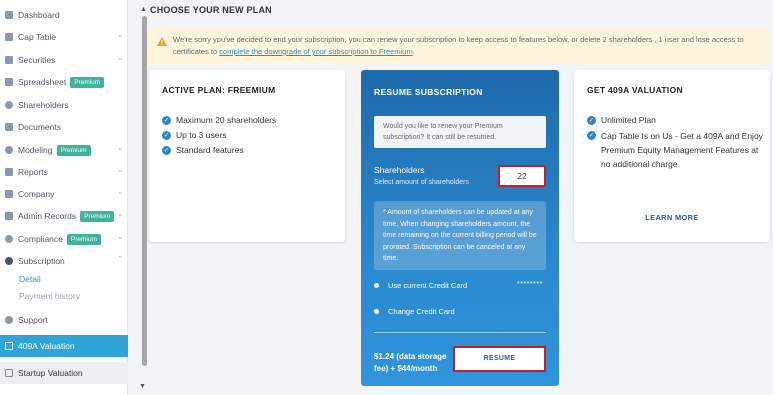  What do you see at coordinates (9, 15) in the screenshot?
I see `dashboard-icon` at bounding box center [9, 15].